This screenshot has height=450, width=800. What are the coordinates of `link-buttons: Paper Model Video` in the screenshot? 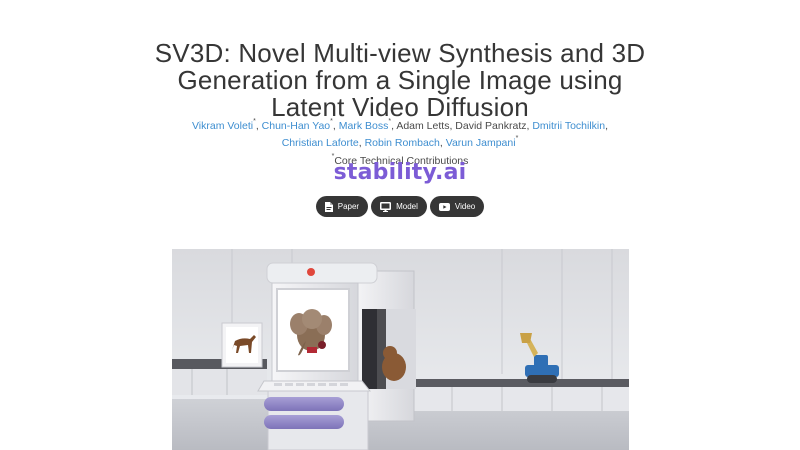 It's located at (400, 206).